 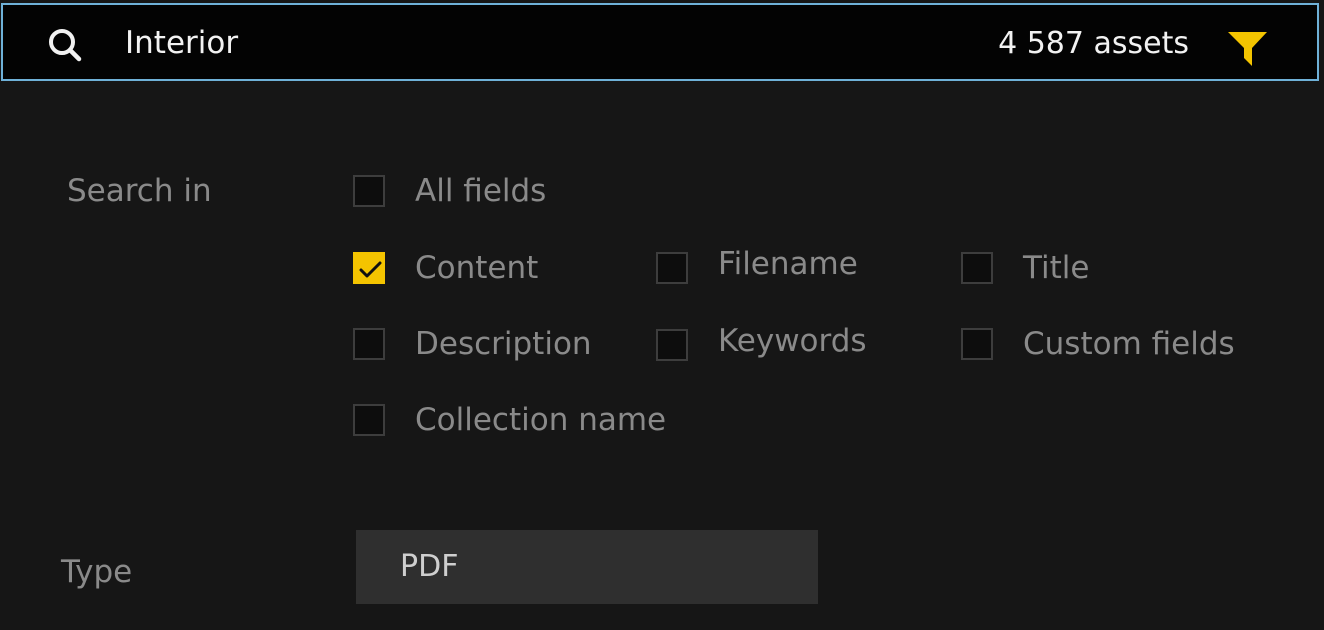 I want to click on check-icon, so click(x=370, y=269).